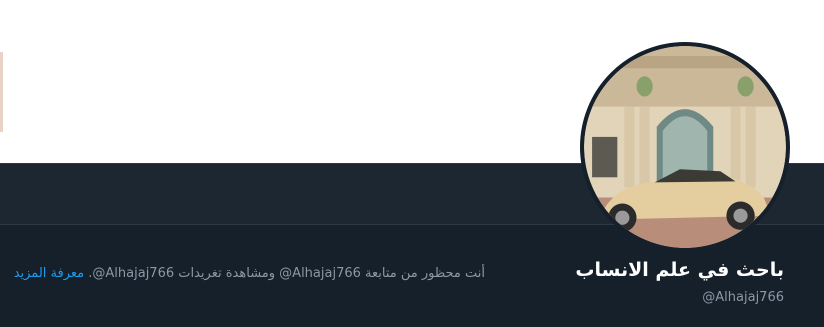 Image resolution: width=824 pixels, height=327 pixels. What do you see at coordinates (743, 297) in the screenshot?
I see `profile-handle: @Alhajaj766` at bounding box center [743, 297].